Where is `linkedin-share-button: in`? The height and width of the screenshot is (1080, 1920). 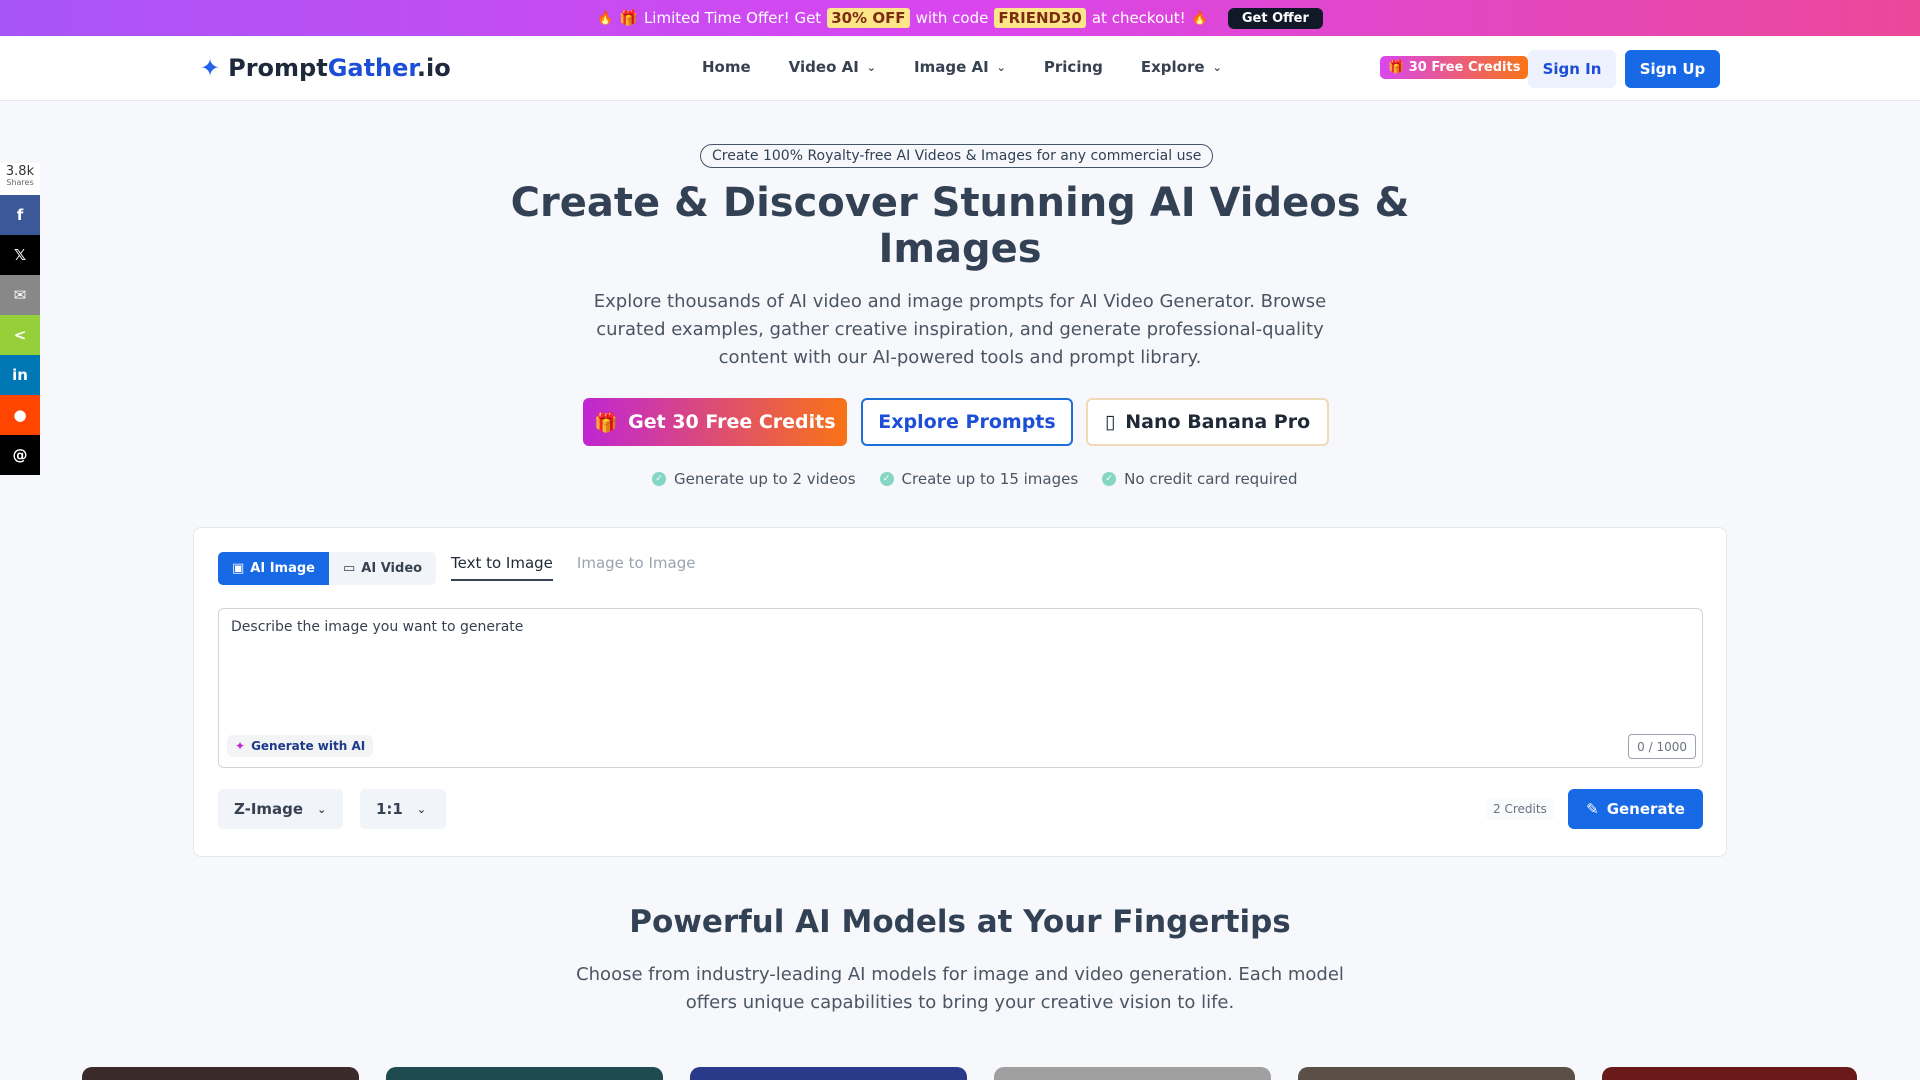
linkedin-share-button: in is located at coordinates (20, 375).